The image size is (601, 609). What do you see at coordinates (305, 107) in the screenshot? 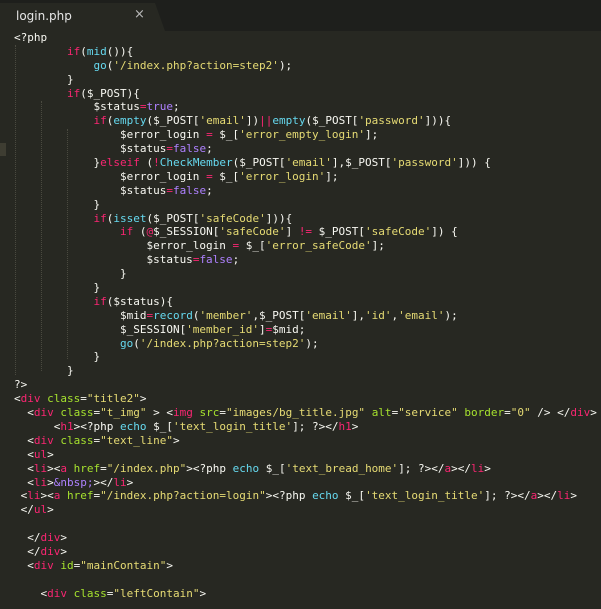
I see `code-line: $status=true;` at bounding box center [305, 107].